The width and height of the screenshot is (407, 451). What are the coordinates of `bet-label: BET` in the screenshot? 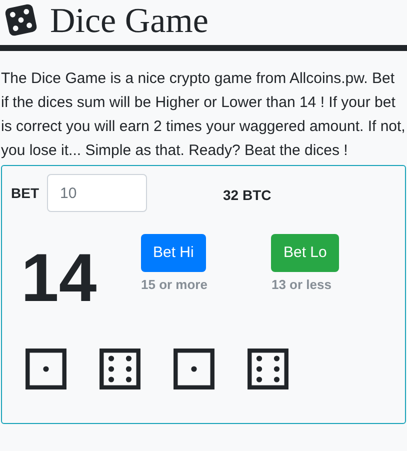 It's located at (25, 193).